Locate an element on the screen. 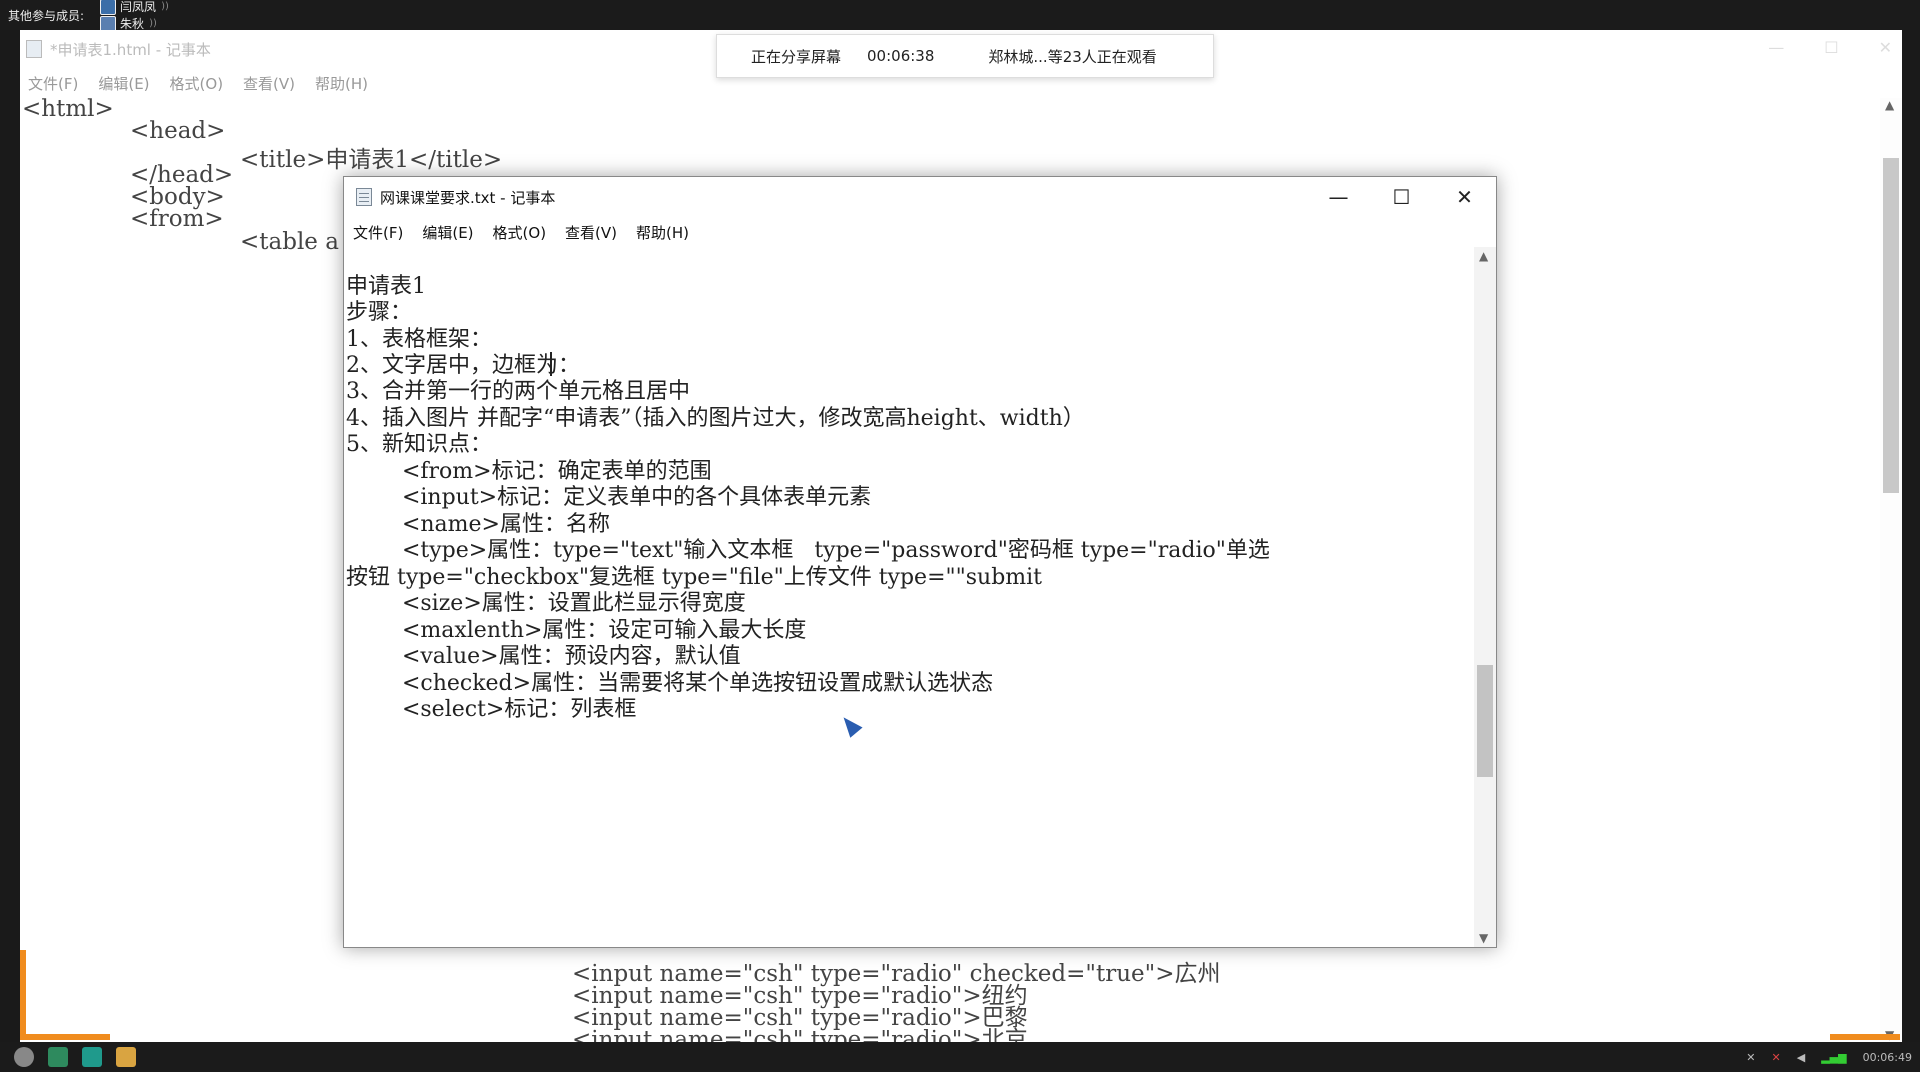 The width and height of the screenshot is (1920, 1072). start-icon is located at coordinates (24, 1057).